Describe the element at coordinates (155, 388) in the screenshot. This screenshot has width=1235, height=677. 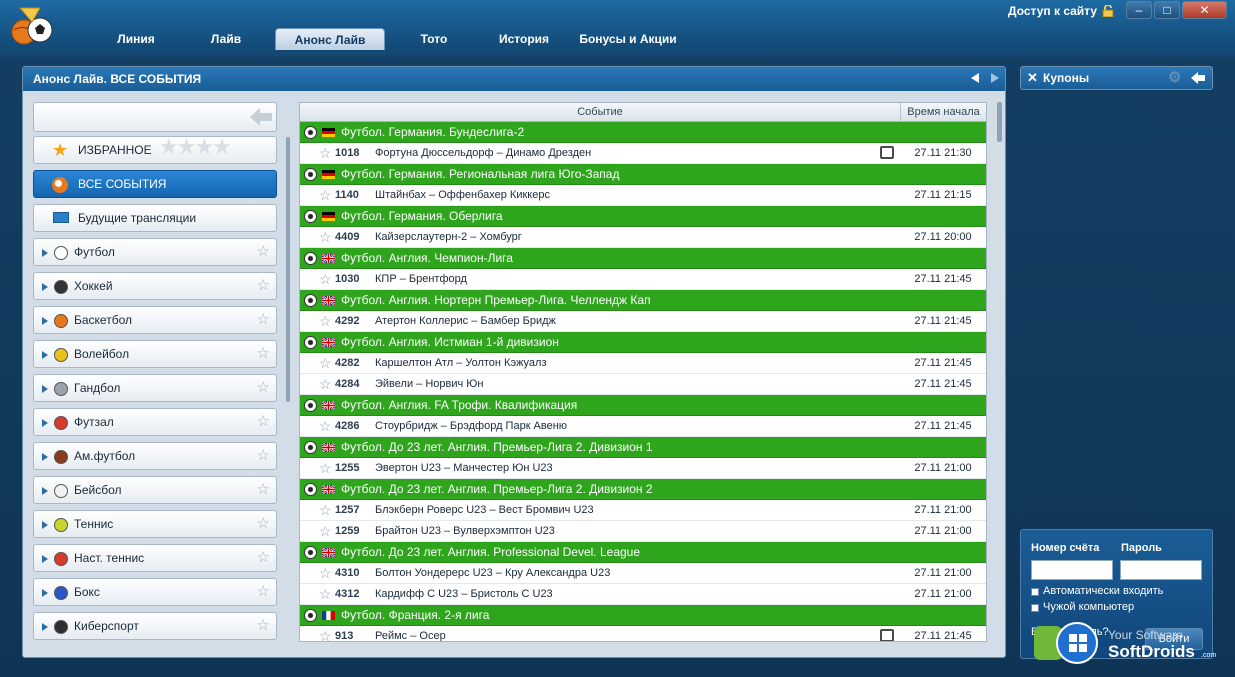
I see `sidebar-sport-item: Гандбол ☆` at that location.